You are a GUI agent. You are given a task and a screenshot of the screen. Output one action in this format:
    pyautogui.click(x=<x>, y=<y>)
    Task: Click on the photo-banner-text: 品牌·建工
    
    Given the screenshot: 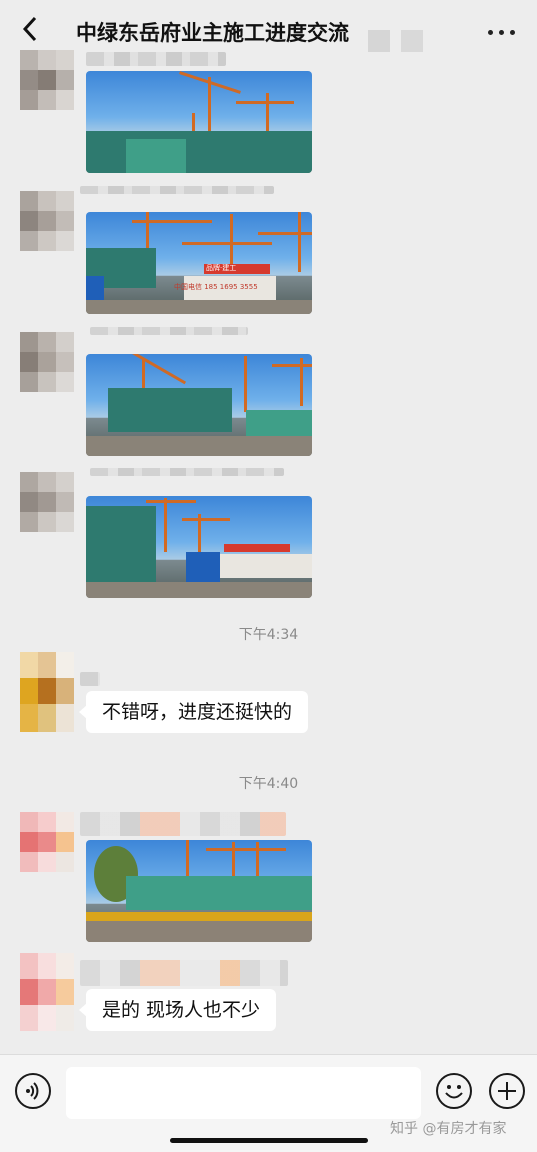 What is the action you would take?
    pyautogui.click(x=221, y=268)
    